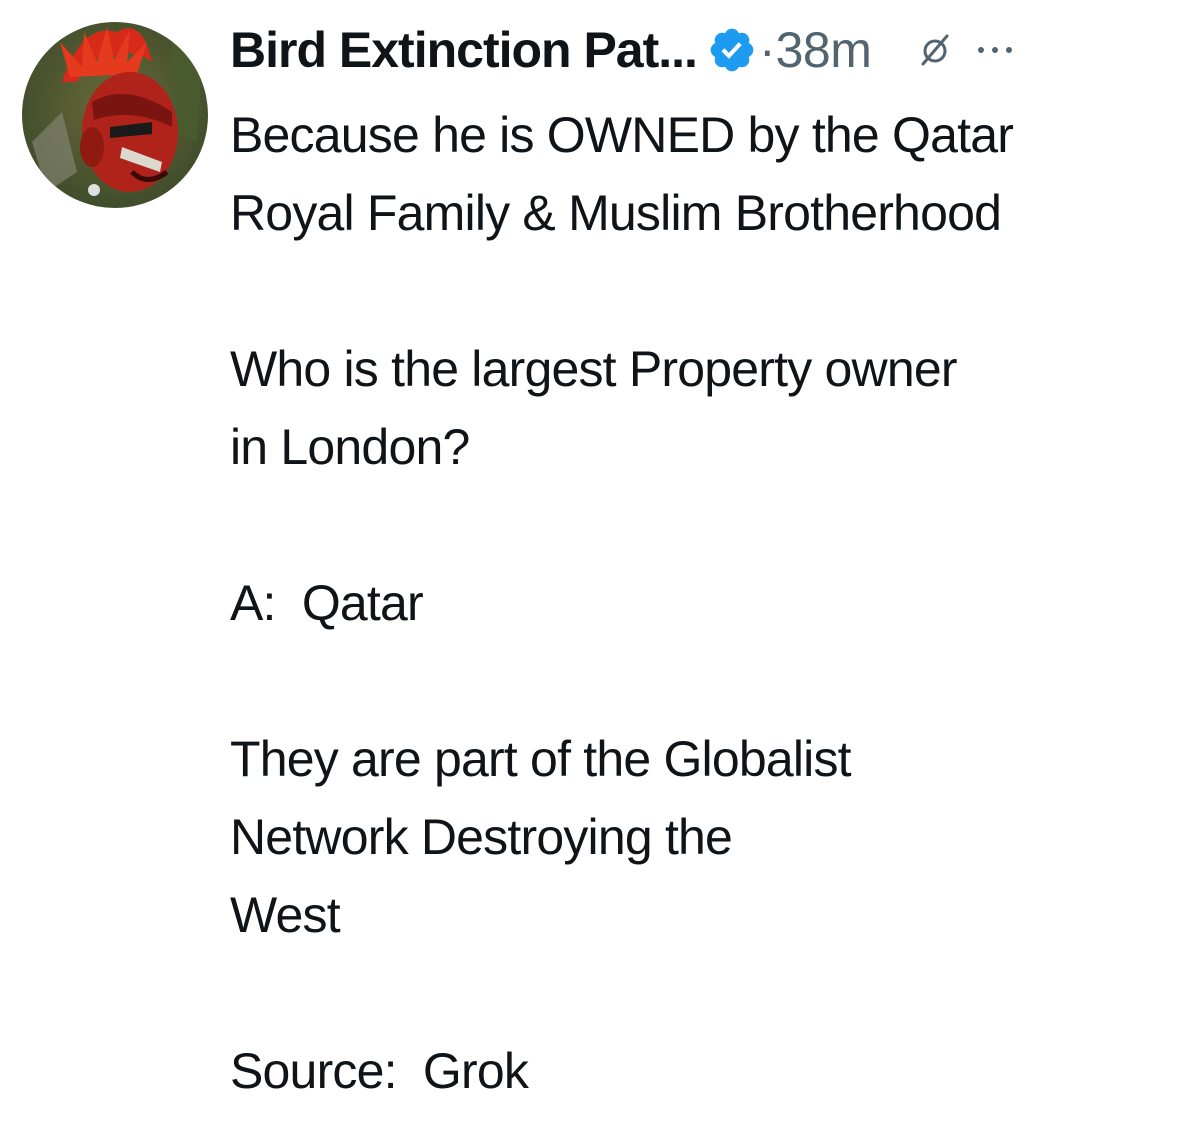 The height and width of the screenshot is (1144, 1200). Describe the element at coordinates (995, 50) in the screenshot. I see `more-options-icon` at that location.